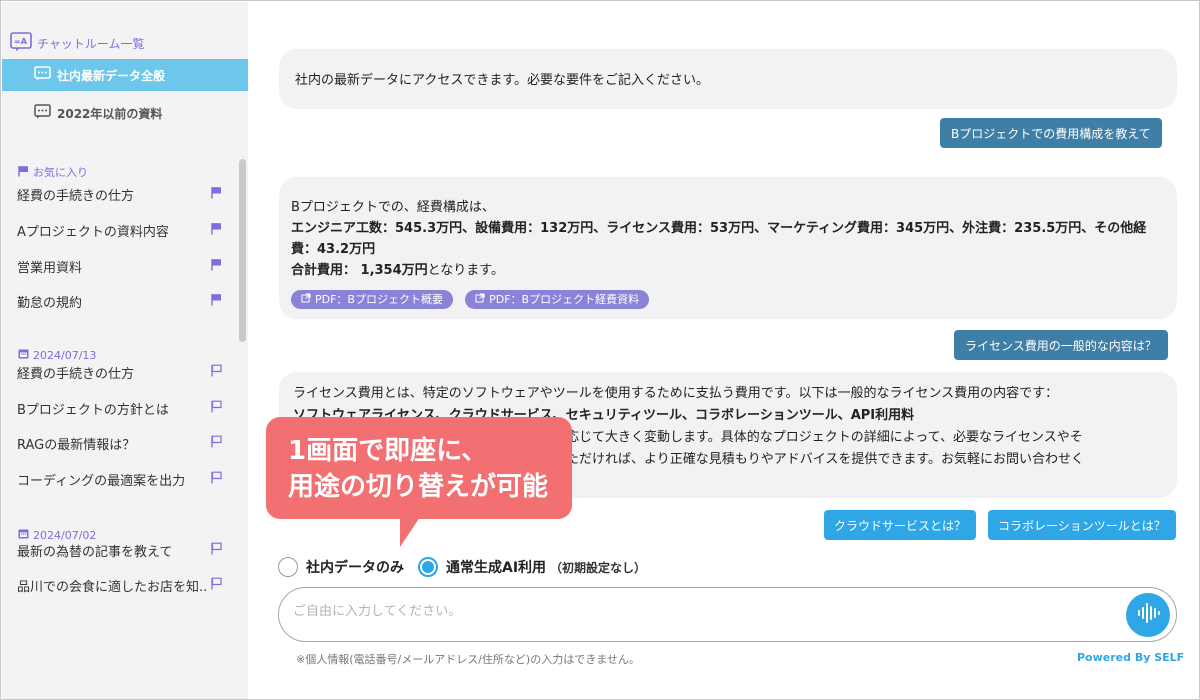  I want to click on bot-message-line: Bプロジェクトでの、経費構成は、, so click(393, 207).